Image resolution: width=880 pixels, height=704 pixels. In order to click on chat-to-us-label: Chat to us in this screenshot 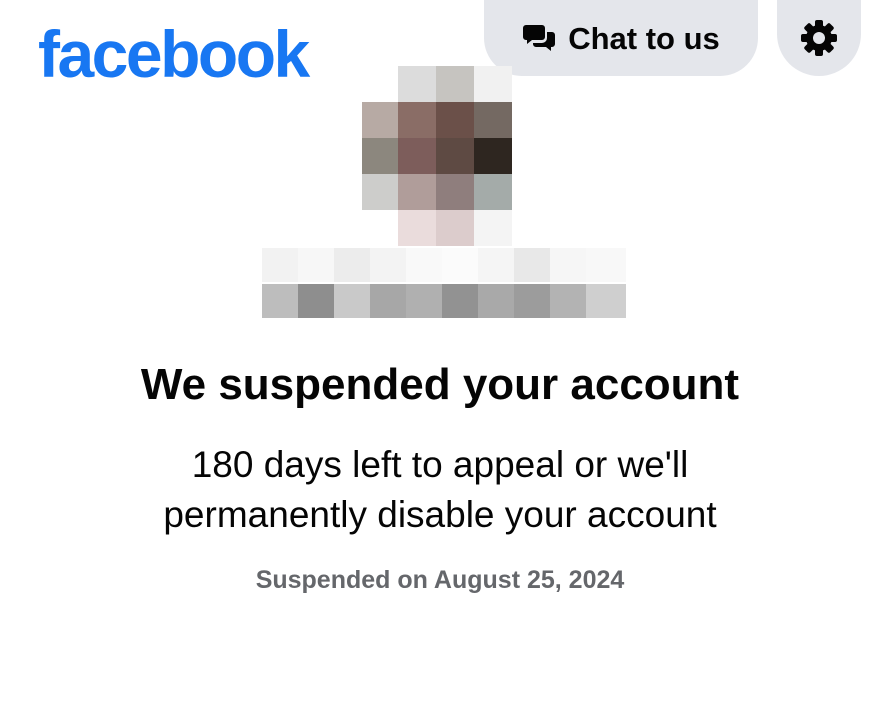, I will do `click(644, 38)`.